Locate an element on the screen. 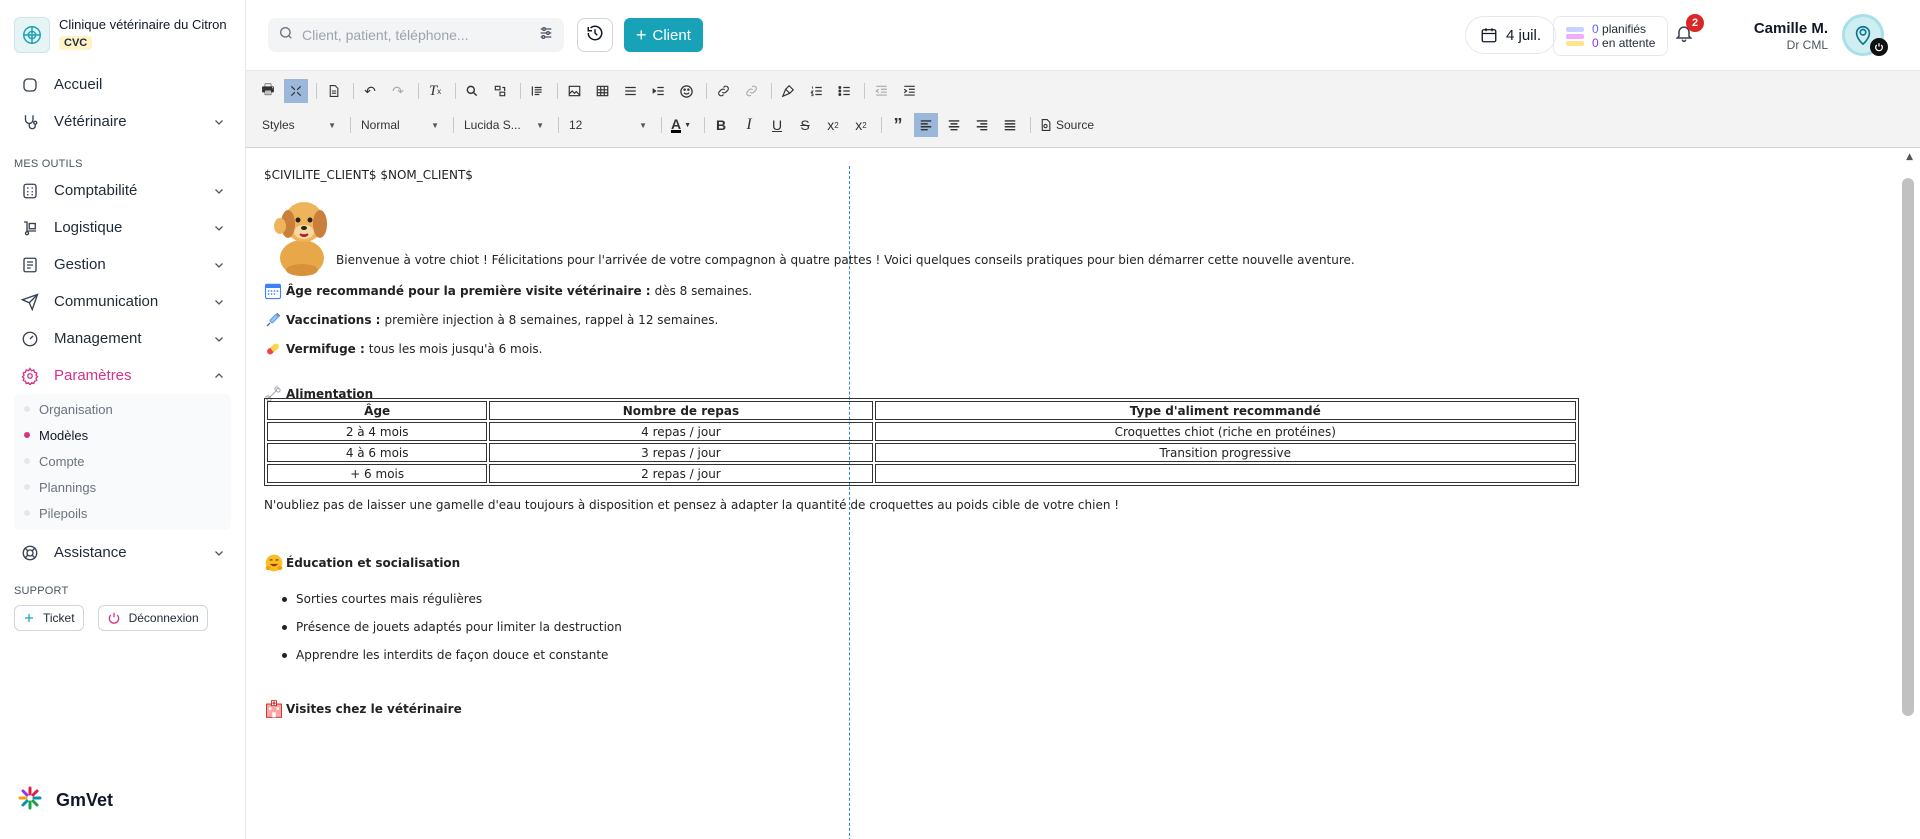  date-chip: 4 juil. is located at coordinates (1511, 35).